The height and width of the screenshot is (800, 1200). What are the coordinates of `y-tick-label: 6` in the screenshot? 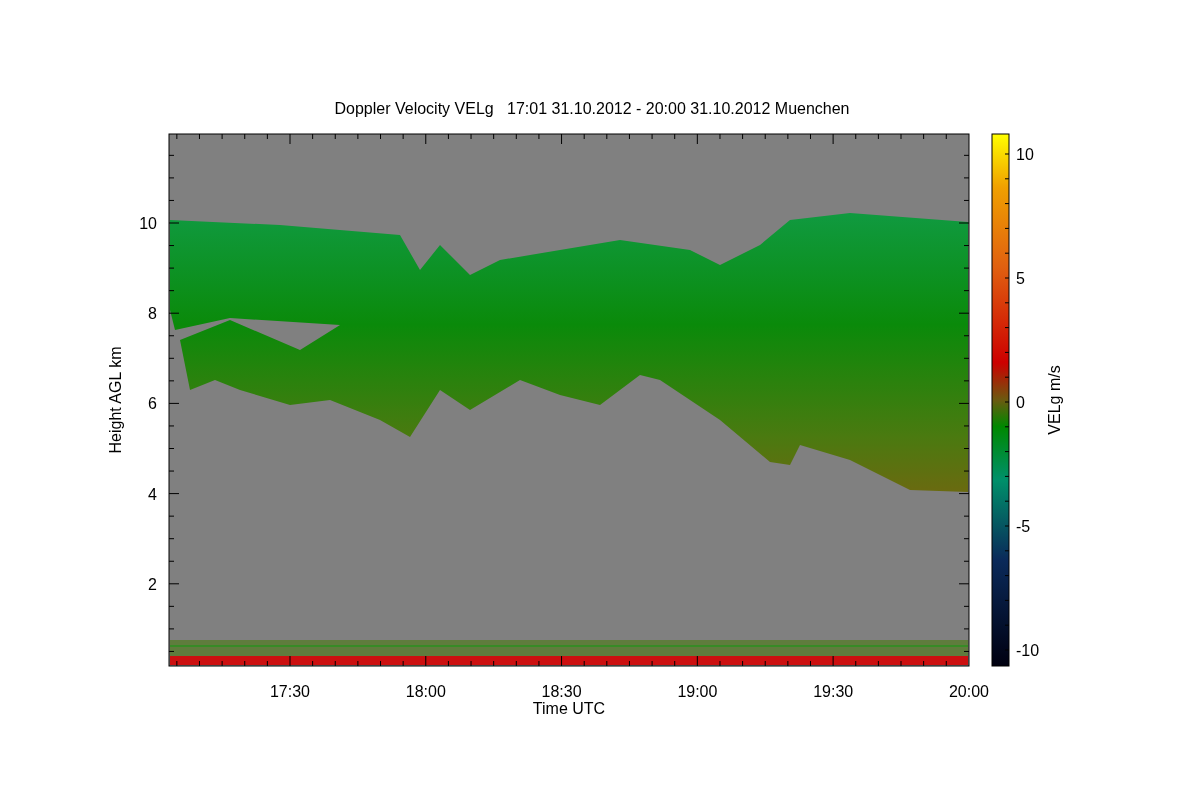 It's located at (152, 404).